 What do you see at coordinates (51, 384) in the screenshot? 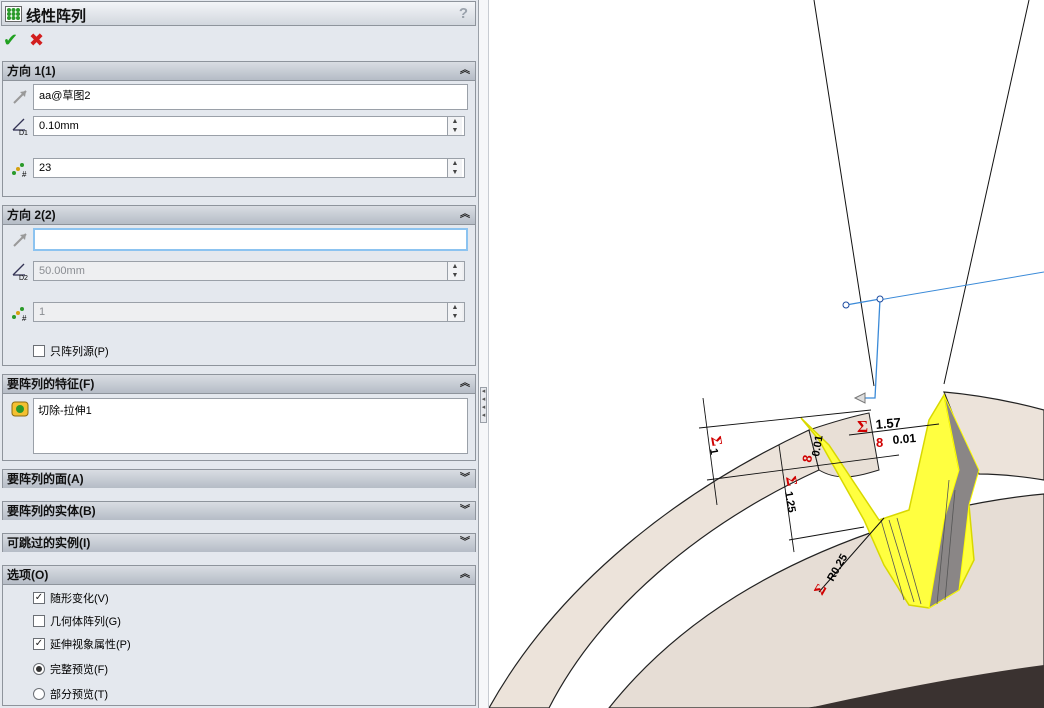
I see `features-title: 要阵列的特征(F)` at bounding box center [51, 384].